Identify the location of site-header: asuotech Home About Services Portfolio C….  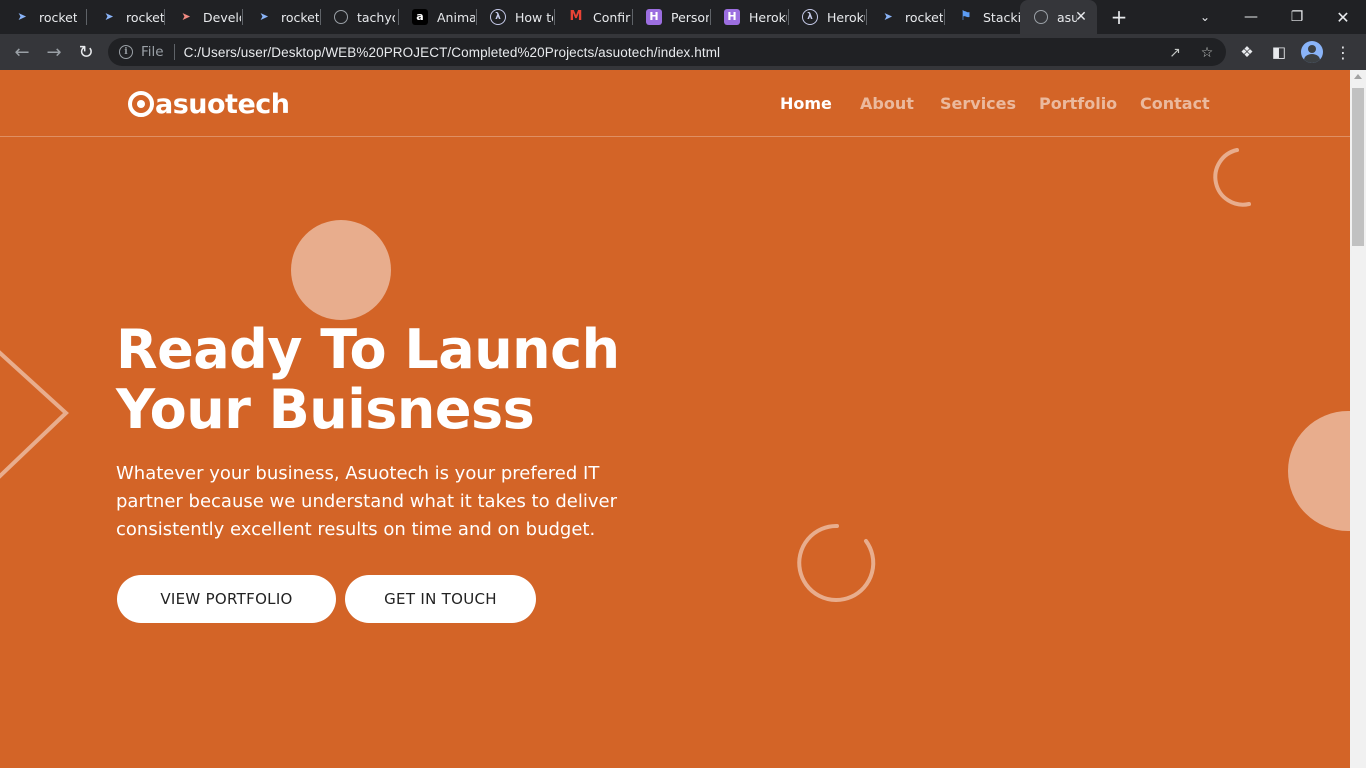
(675, 103).